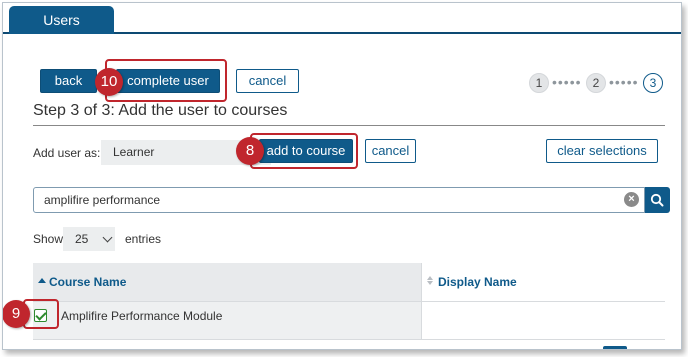 The height and width of the screenshot is (357, 688). Describe the element at coordinates (339, 200) in the screenshot. I see `search-input: amplifire performance` at that location.